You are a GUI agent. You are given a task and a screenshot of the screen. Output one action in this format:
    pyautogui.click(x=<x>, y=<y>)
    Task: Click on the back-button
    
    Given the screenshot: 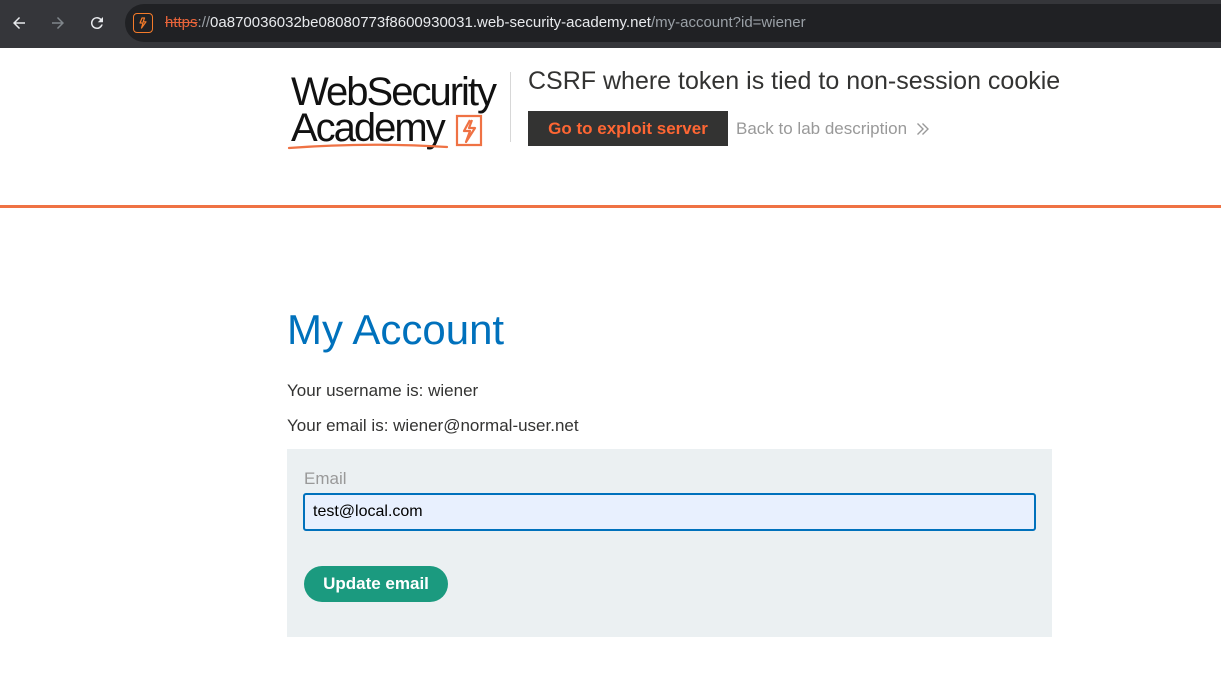 What is the action you would take?
    pyautogui.click(x=19, y=23)
    